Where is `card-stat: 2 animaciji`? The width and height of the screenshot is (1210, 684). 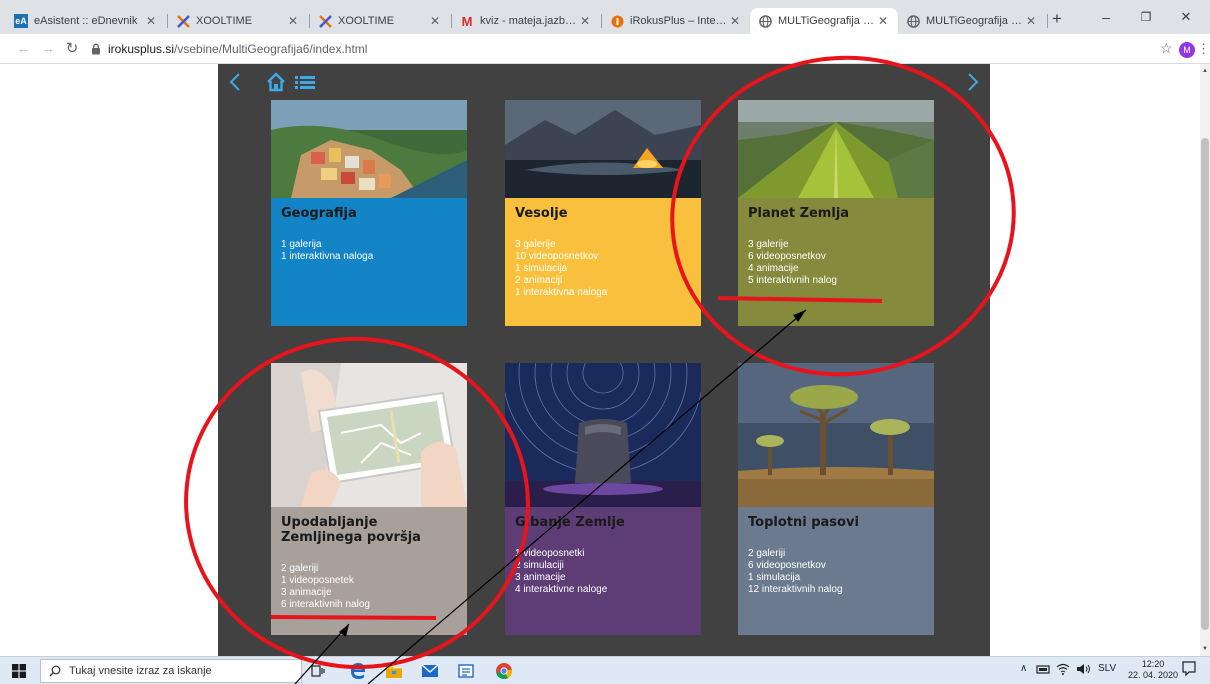 card-stat: 2 animaciji is located at coordinates (539, 280).